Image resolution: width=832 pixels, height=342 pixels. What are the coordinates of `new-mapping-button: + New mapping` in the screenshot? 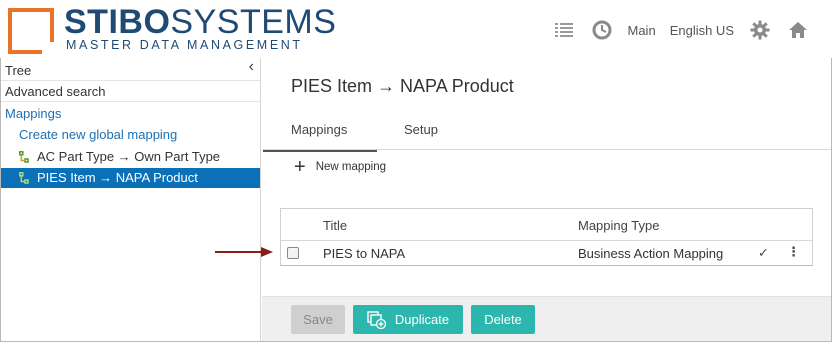 It's located at (340, 167).